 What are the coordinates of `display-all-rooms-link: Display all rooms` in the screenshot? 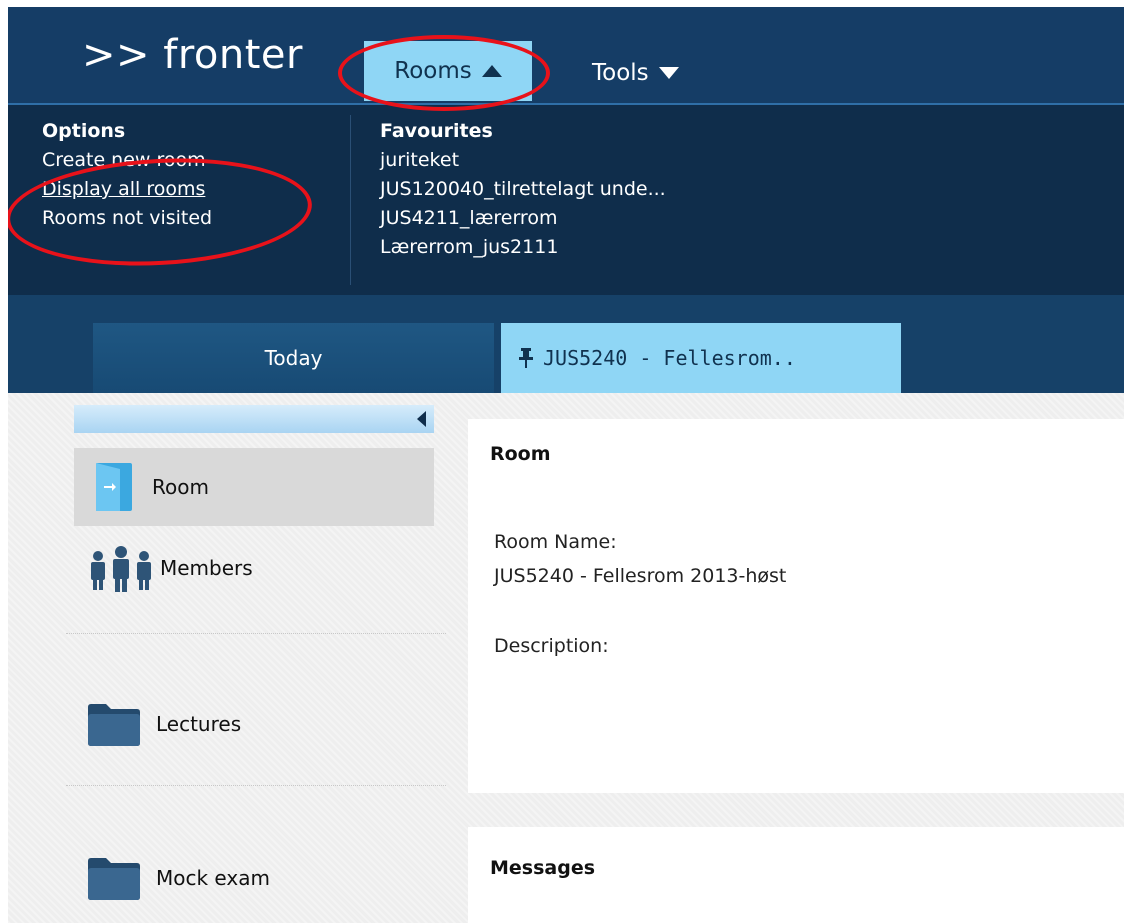 It's located at (127, 189).